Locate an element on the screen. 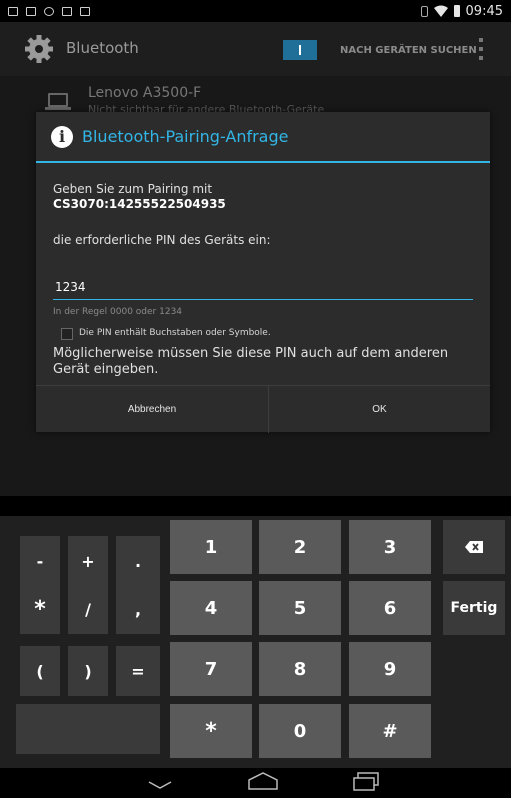 Image resolution: width=511 pixels, height=798 pixels. overflow-menu-icon is located at coordinates (482, 49).